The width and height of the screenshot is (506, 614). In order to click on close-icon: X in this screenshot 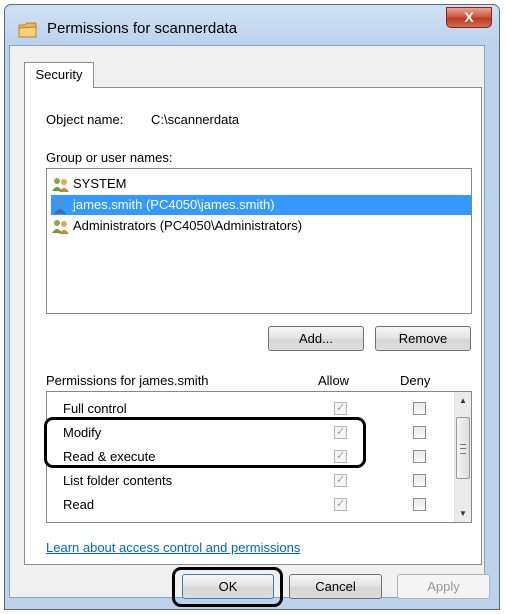, I will do `click(469, 17)`.